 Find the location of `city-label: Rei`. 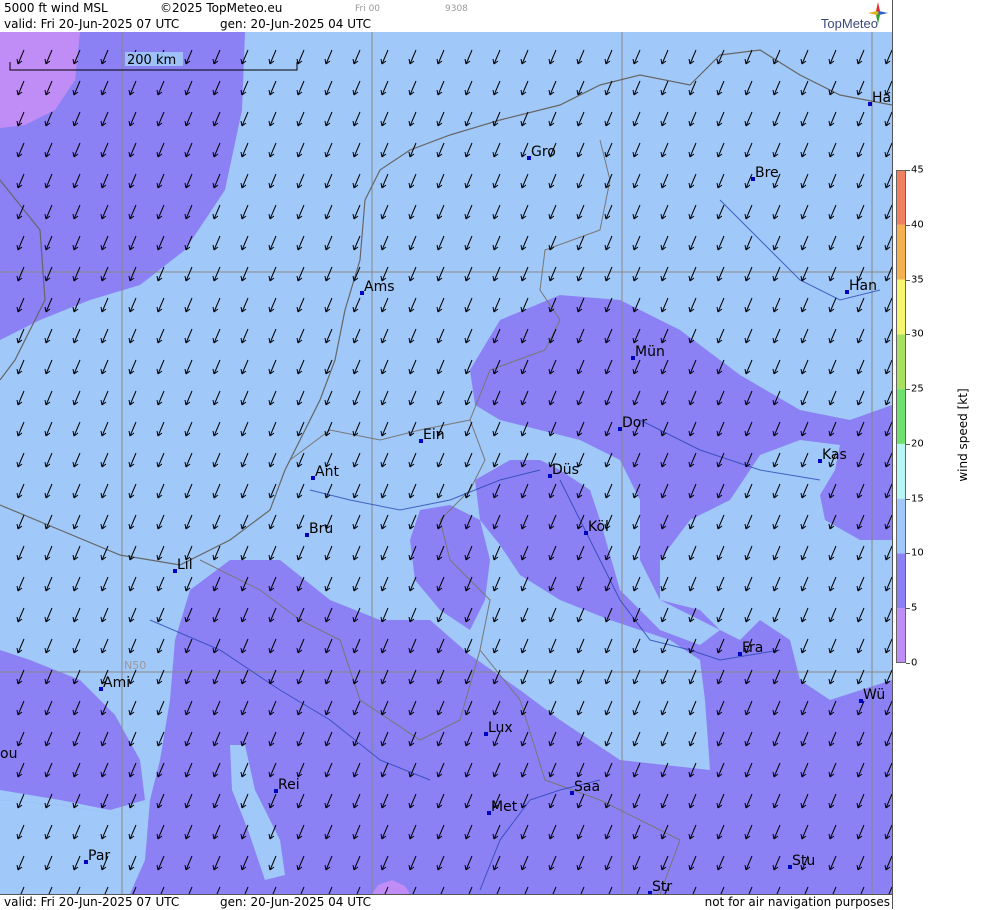

city-label: Rei is located at coordinates (289, 785).